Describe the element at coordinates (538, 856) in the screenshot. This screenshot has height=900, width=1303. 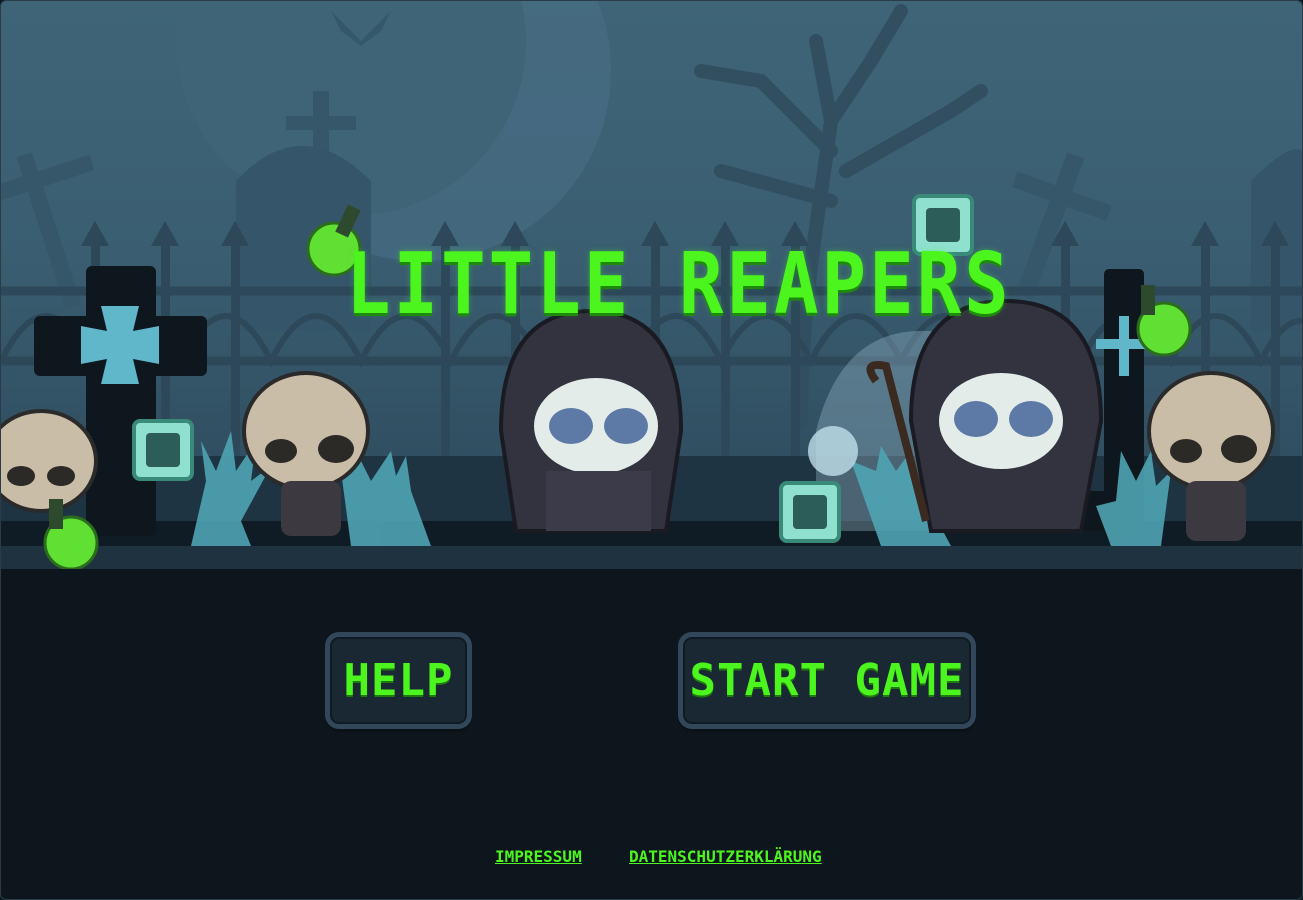
I see `imprint-link: IMPRESSUM` at that location.